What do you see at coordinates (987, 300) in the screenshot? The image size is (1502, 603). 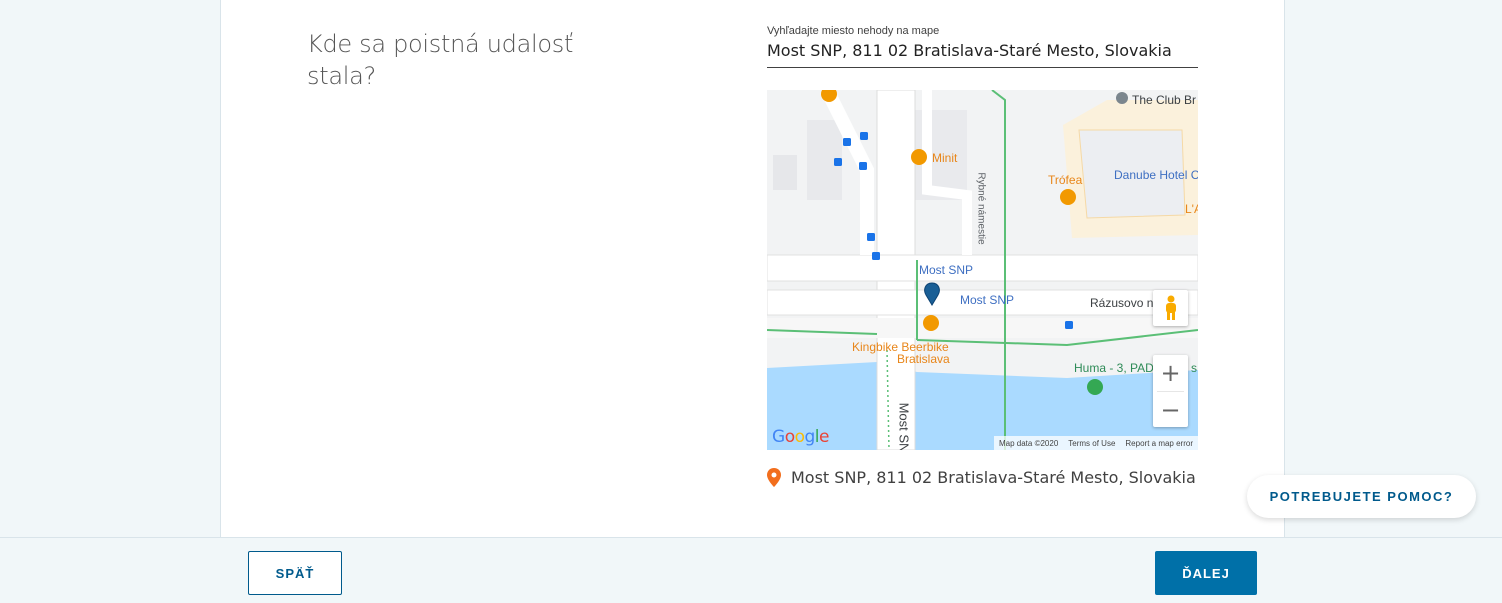 I see `map-label-most-snp-2: Most SNP` at bounding box center [987, 300].